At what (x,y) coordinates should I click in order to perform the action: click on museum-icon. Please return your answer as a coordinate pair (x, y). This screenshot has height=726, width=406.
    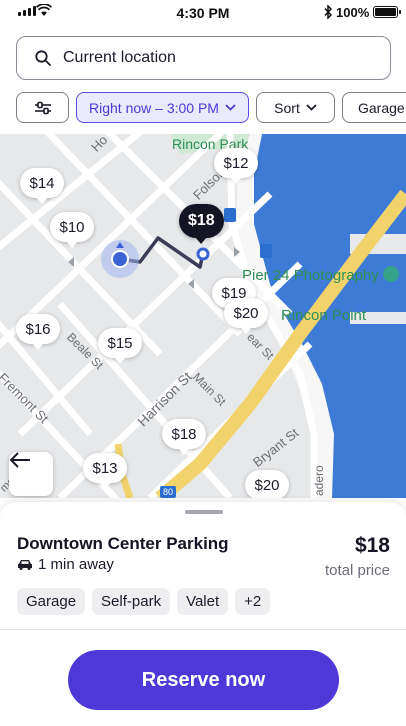
    Looking at the image, I should click on (391, 274).